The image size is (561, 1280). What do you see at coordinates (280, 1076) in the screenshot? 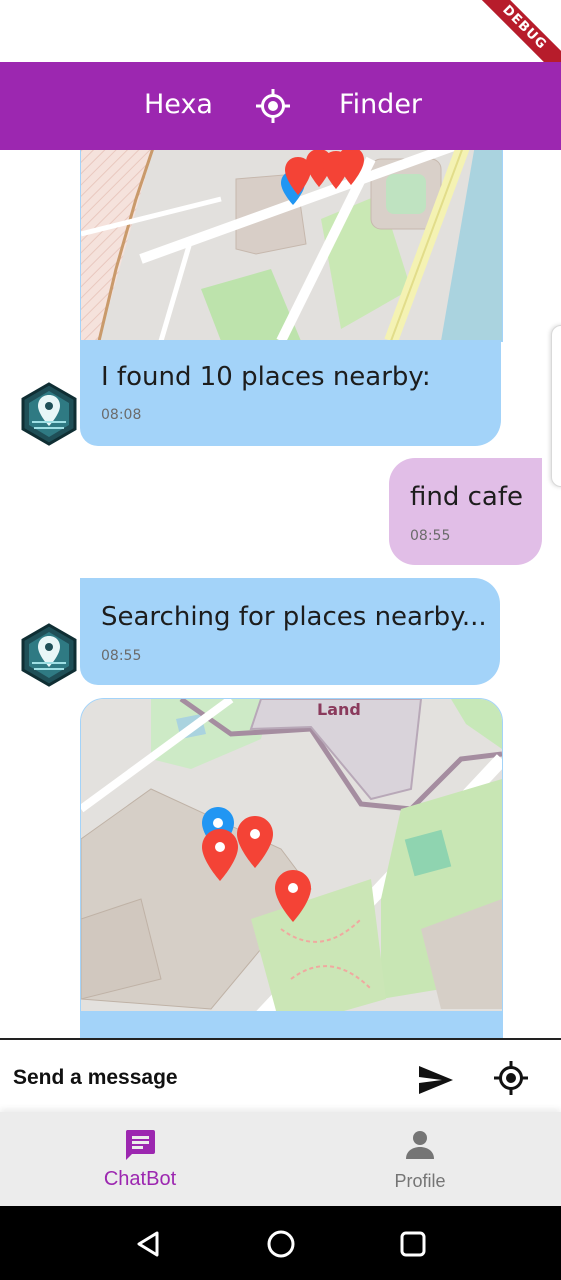
I see `message-input-bar: Send a message` at bounding box center [280, 1076].